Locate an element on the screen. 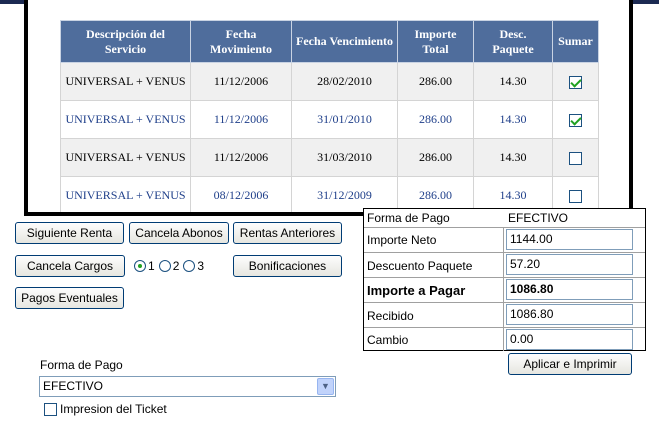 The width and height of the screenshot is (659, 427). pagos-eventuales-button: Pagos Eventuales is located at coordinates (69, 298).